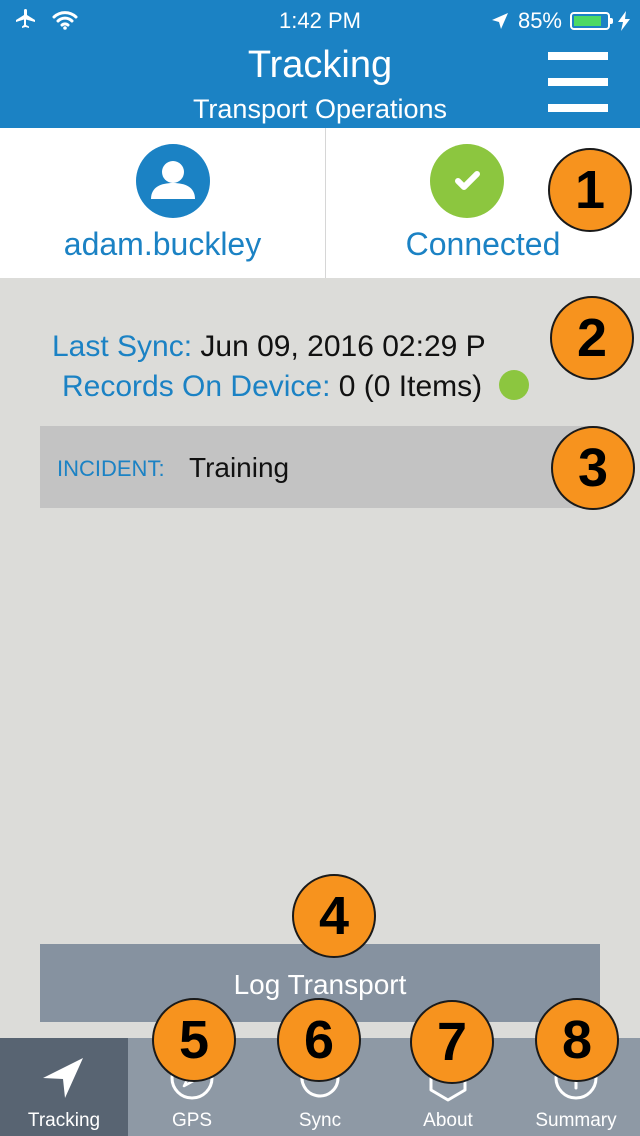 Image resolution: width=640 pixels, height=1136 pixels. What do you see at coordinates (64, 1120) in the screenshot?
I see `tab-label: Tracking` at bounding box center [64, 1120].